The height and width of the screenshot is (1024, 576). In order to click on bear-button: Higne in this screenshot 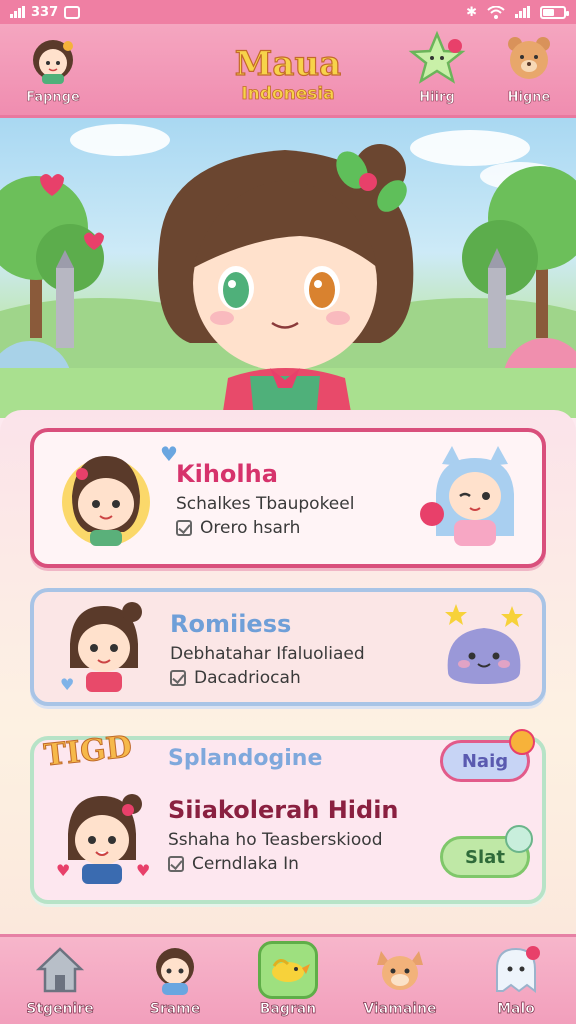, I will do `click(529, 67)`.